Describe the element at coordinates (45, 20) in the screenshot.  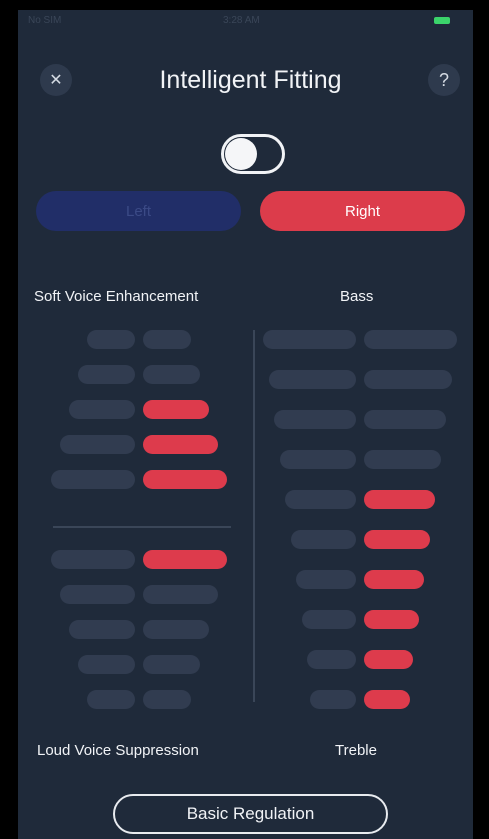
I see `carrier-label: No SIM` at that location.